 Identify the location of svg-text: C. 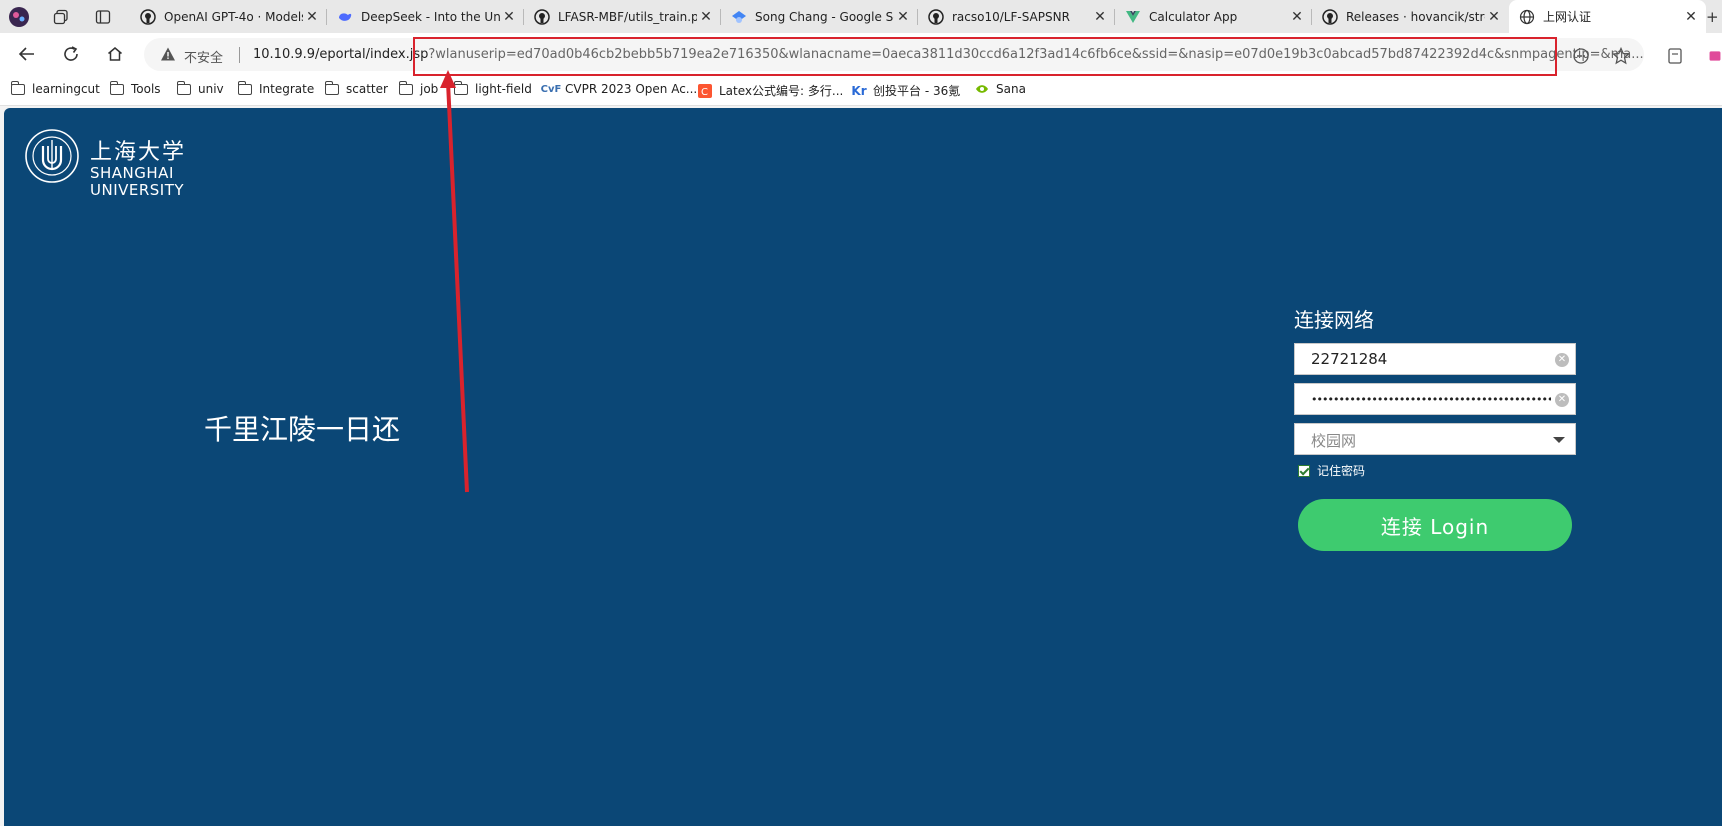
(704, 92).